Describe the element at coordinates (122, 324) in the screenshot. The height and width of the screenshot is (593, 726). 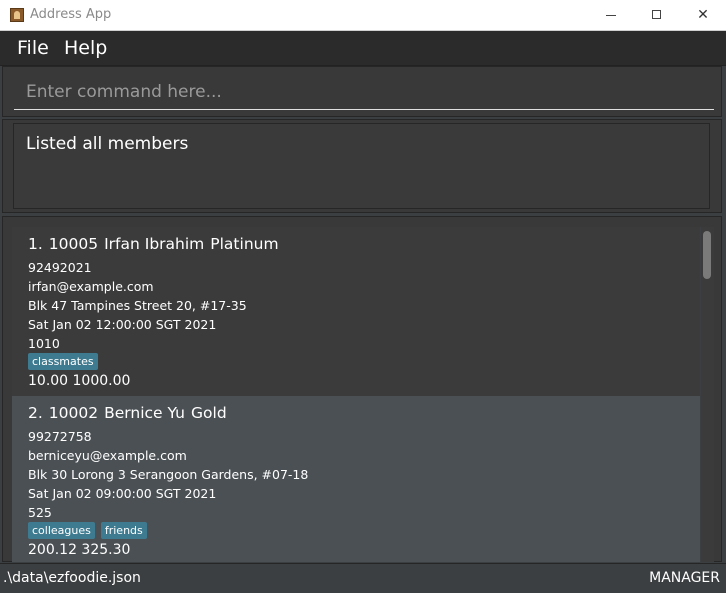
I see `member-date: Sat Jan 02 12:00:00 SGT 2021` at that location.